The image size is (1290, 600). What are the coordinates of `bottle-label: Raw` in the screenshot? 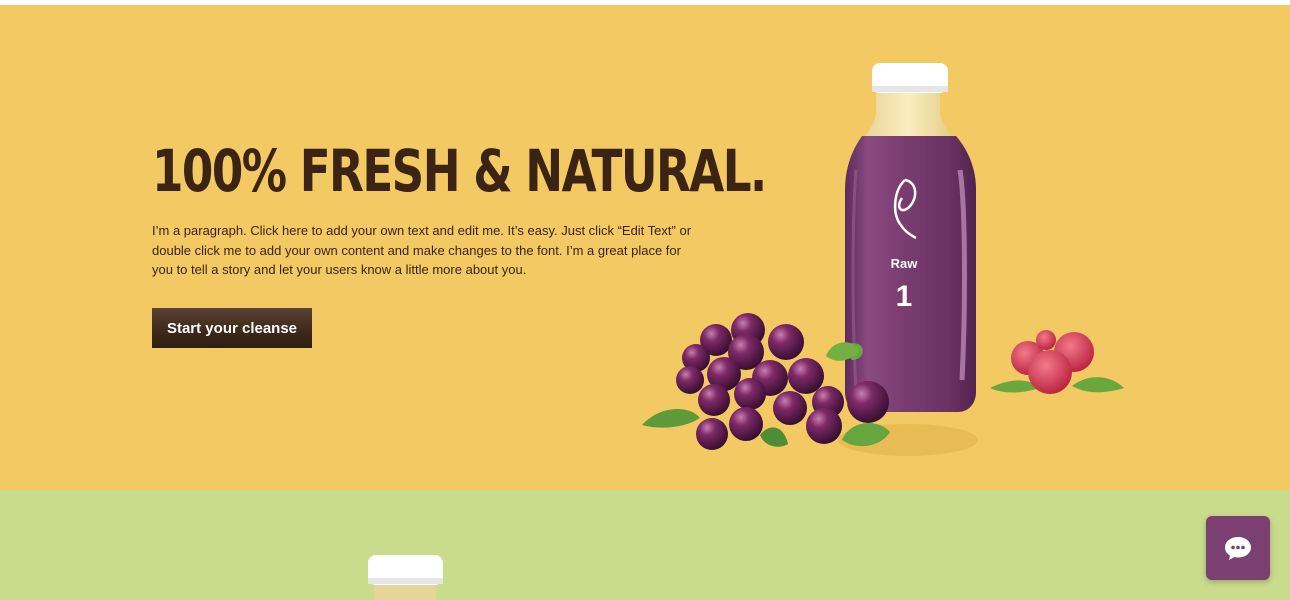 It's located at (905, 263).